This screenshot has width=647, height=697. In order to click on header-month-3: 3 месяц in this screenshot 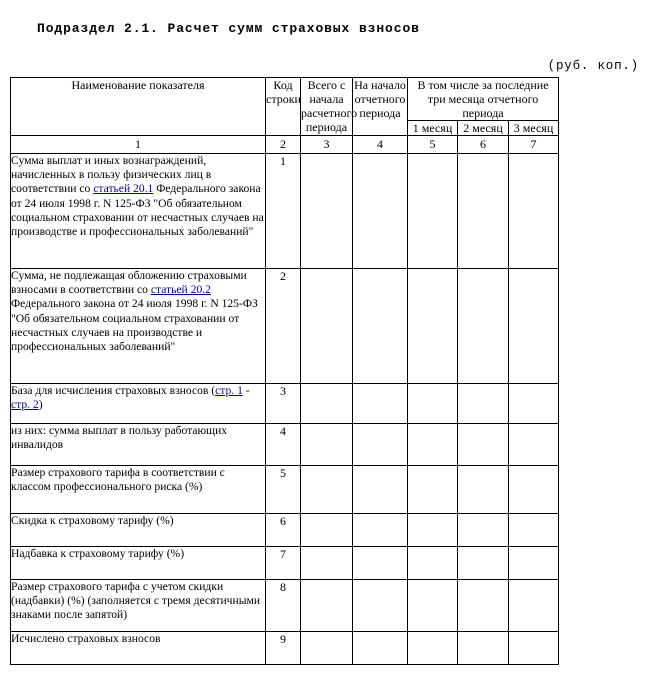, I will do `click(533, 128)`.